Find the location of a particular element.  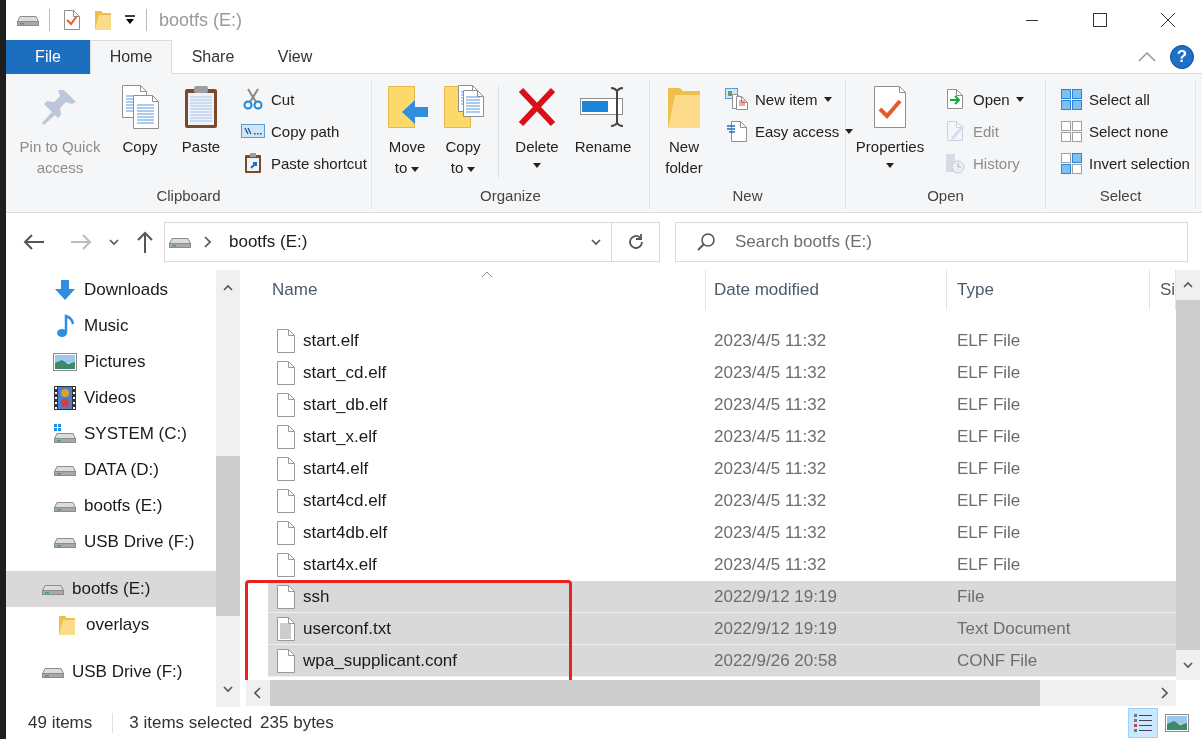

copy-to-button: Copy to is located at coordinates (463, 131).